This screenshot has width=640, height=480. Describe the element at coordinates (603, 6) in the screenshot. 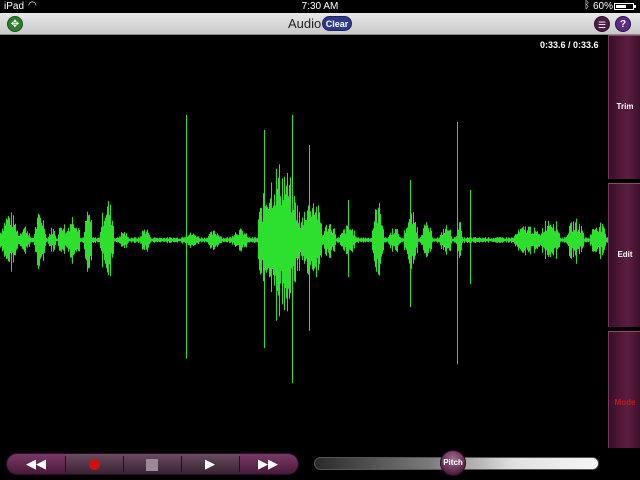

I see `battery-percent: 60%` at that location.